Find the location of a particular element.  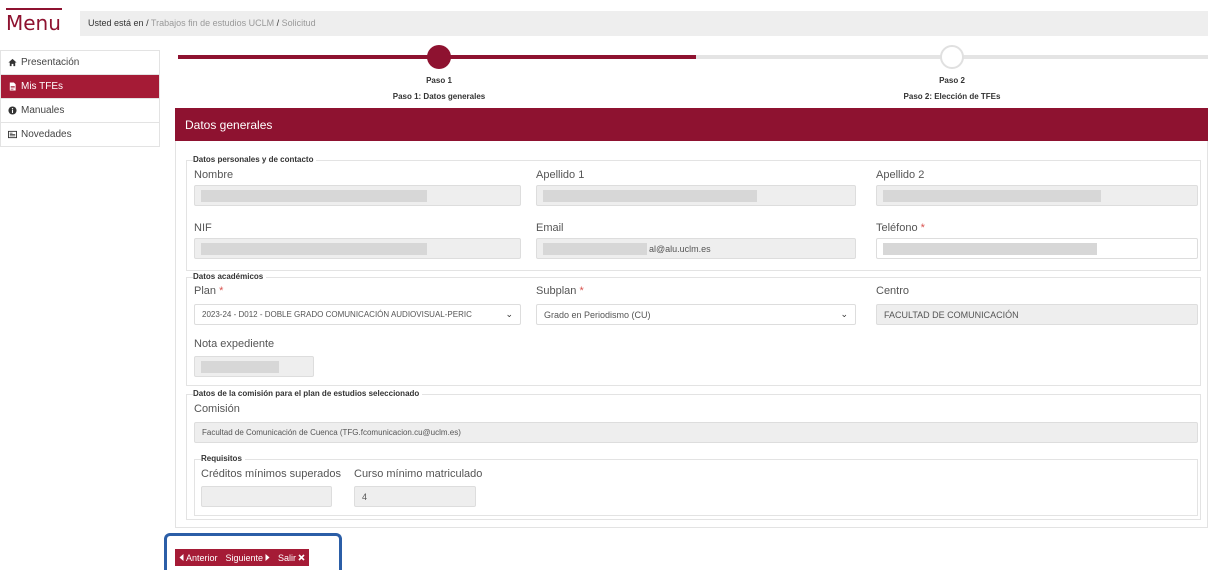

email-field: al@alu.uclm.es is located at coordinates (696, 248).